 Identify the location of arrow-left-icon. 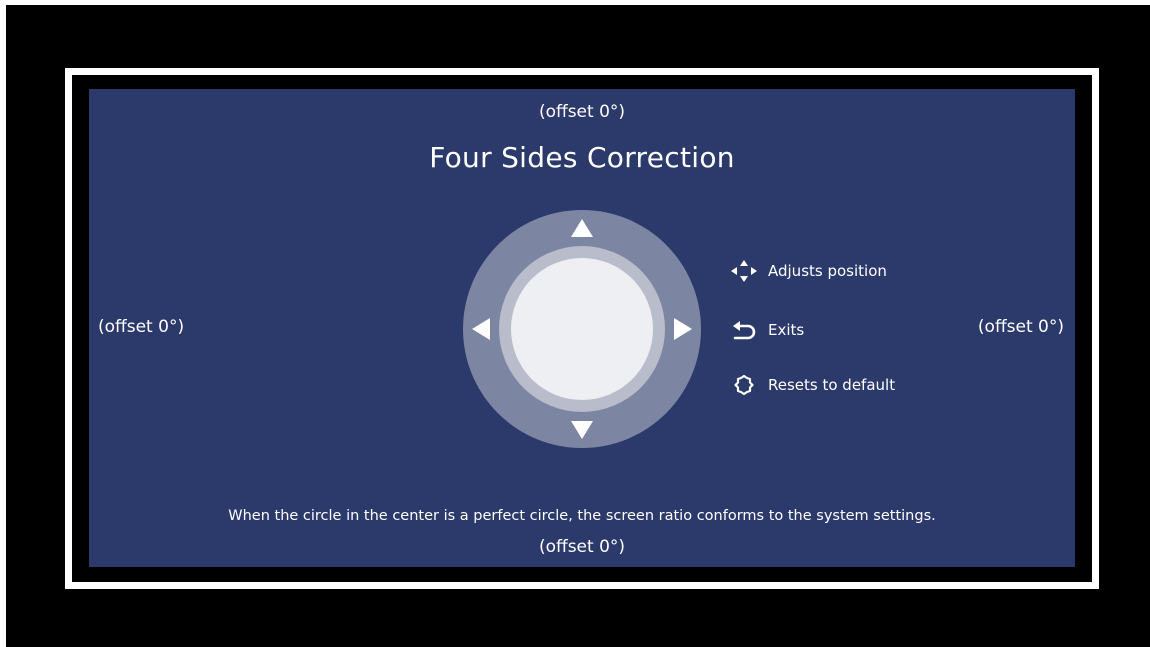
(481, 329).